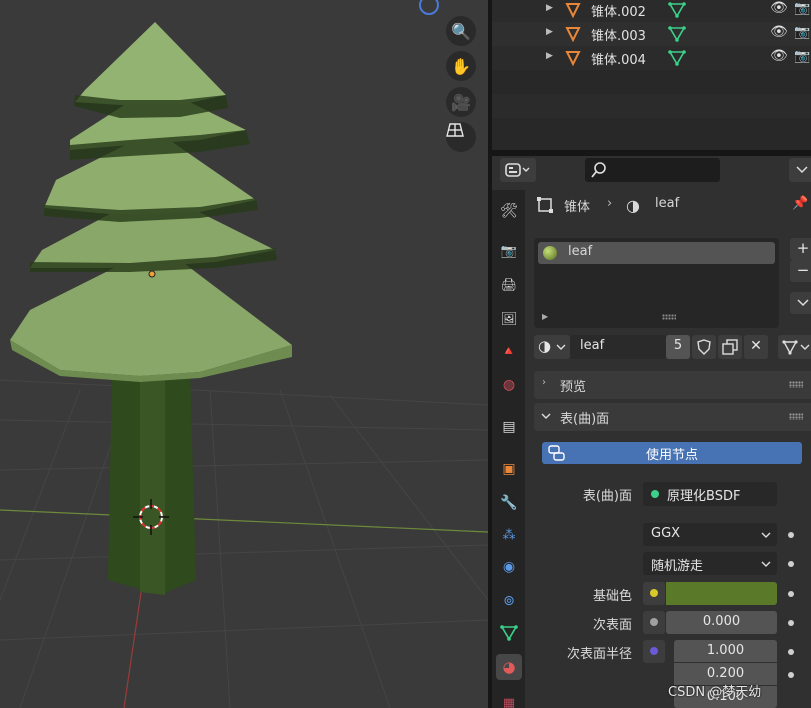  What do you see at coordinates (654, 622) in the screenshot?
I see `subsurface-socket` at bounding box center [654, 622].